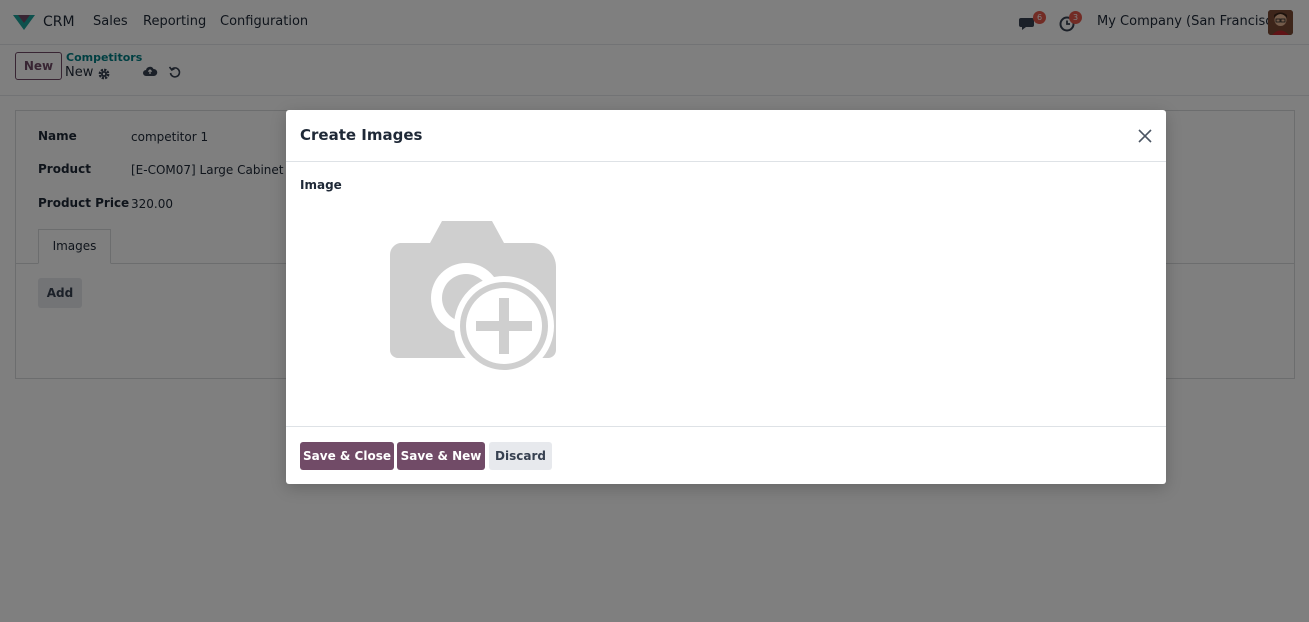 The image size is (1309, 622). Describe the element at coordinates (520, 456) in the screenshot. I see `discard-button: Discard` at that location.